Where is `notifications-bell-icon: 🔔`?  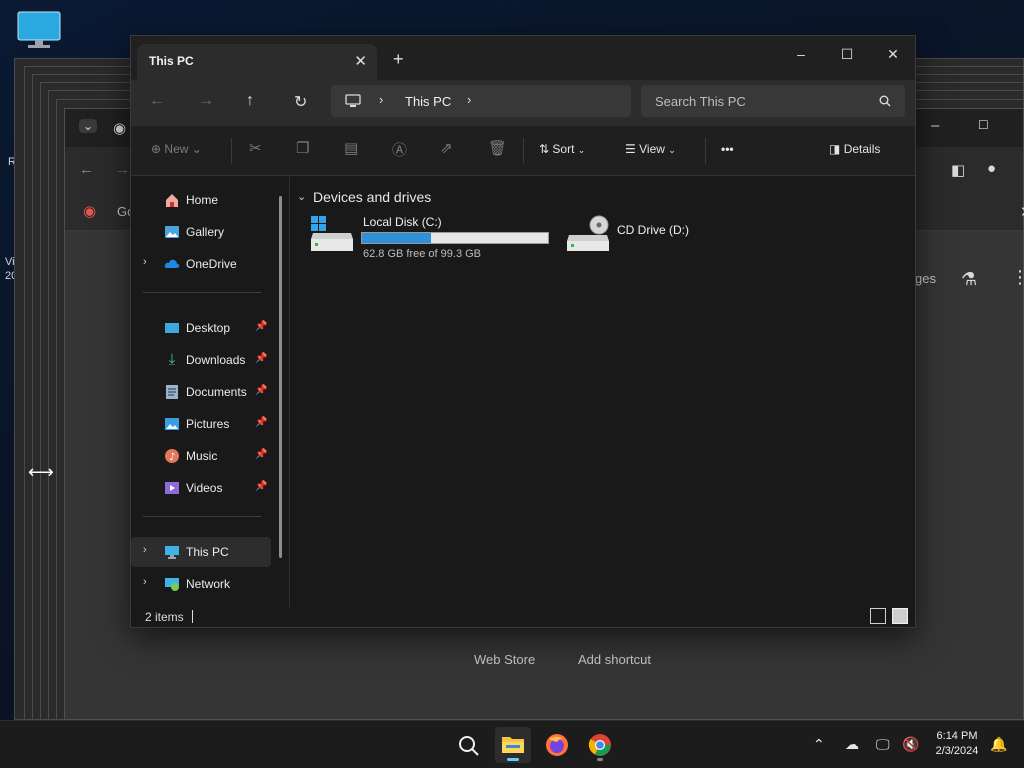
notifications-bell-icon: 🔔 is located at coordinates (998, 744).